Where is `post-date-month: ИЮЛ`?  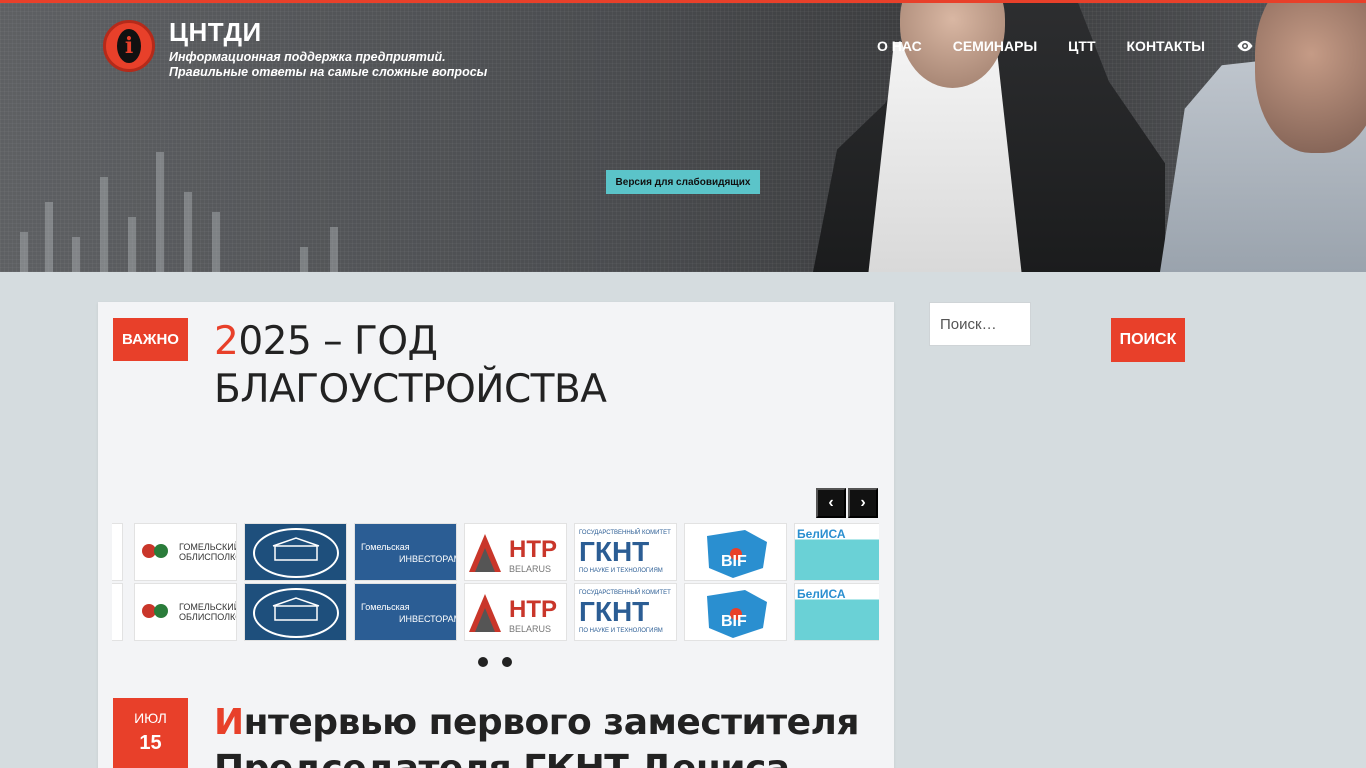
post-date-month: ИЮЛ is located at coordinates (150, 718).